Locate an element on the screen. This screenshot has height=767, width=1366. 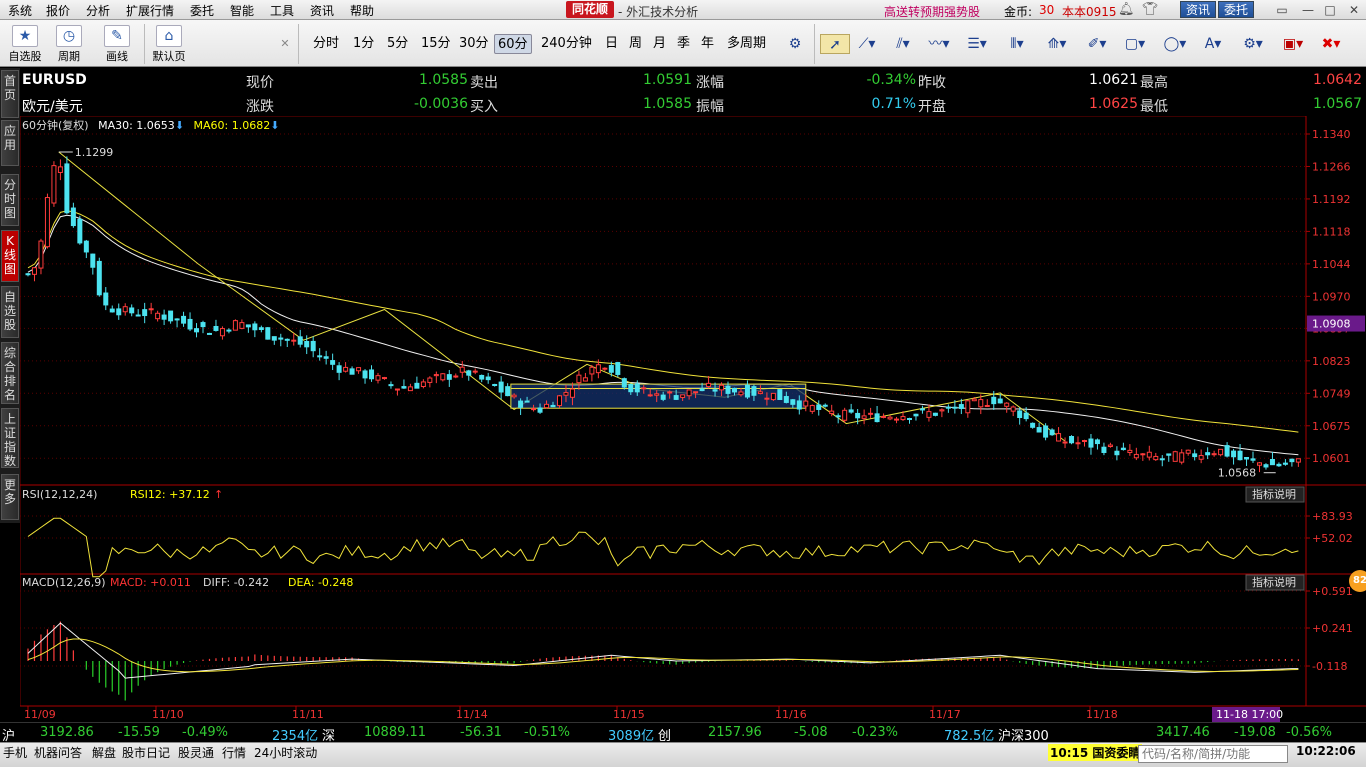
floating-badge: 82 is located at coordinates (1357, 581).